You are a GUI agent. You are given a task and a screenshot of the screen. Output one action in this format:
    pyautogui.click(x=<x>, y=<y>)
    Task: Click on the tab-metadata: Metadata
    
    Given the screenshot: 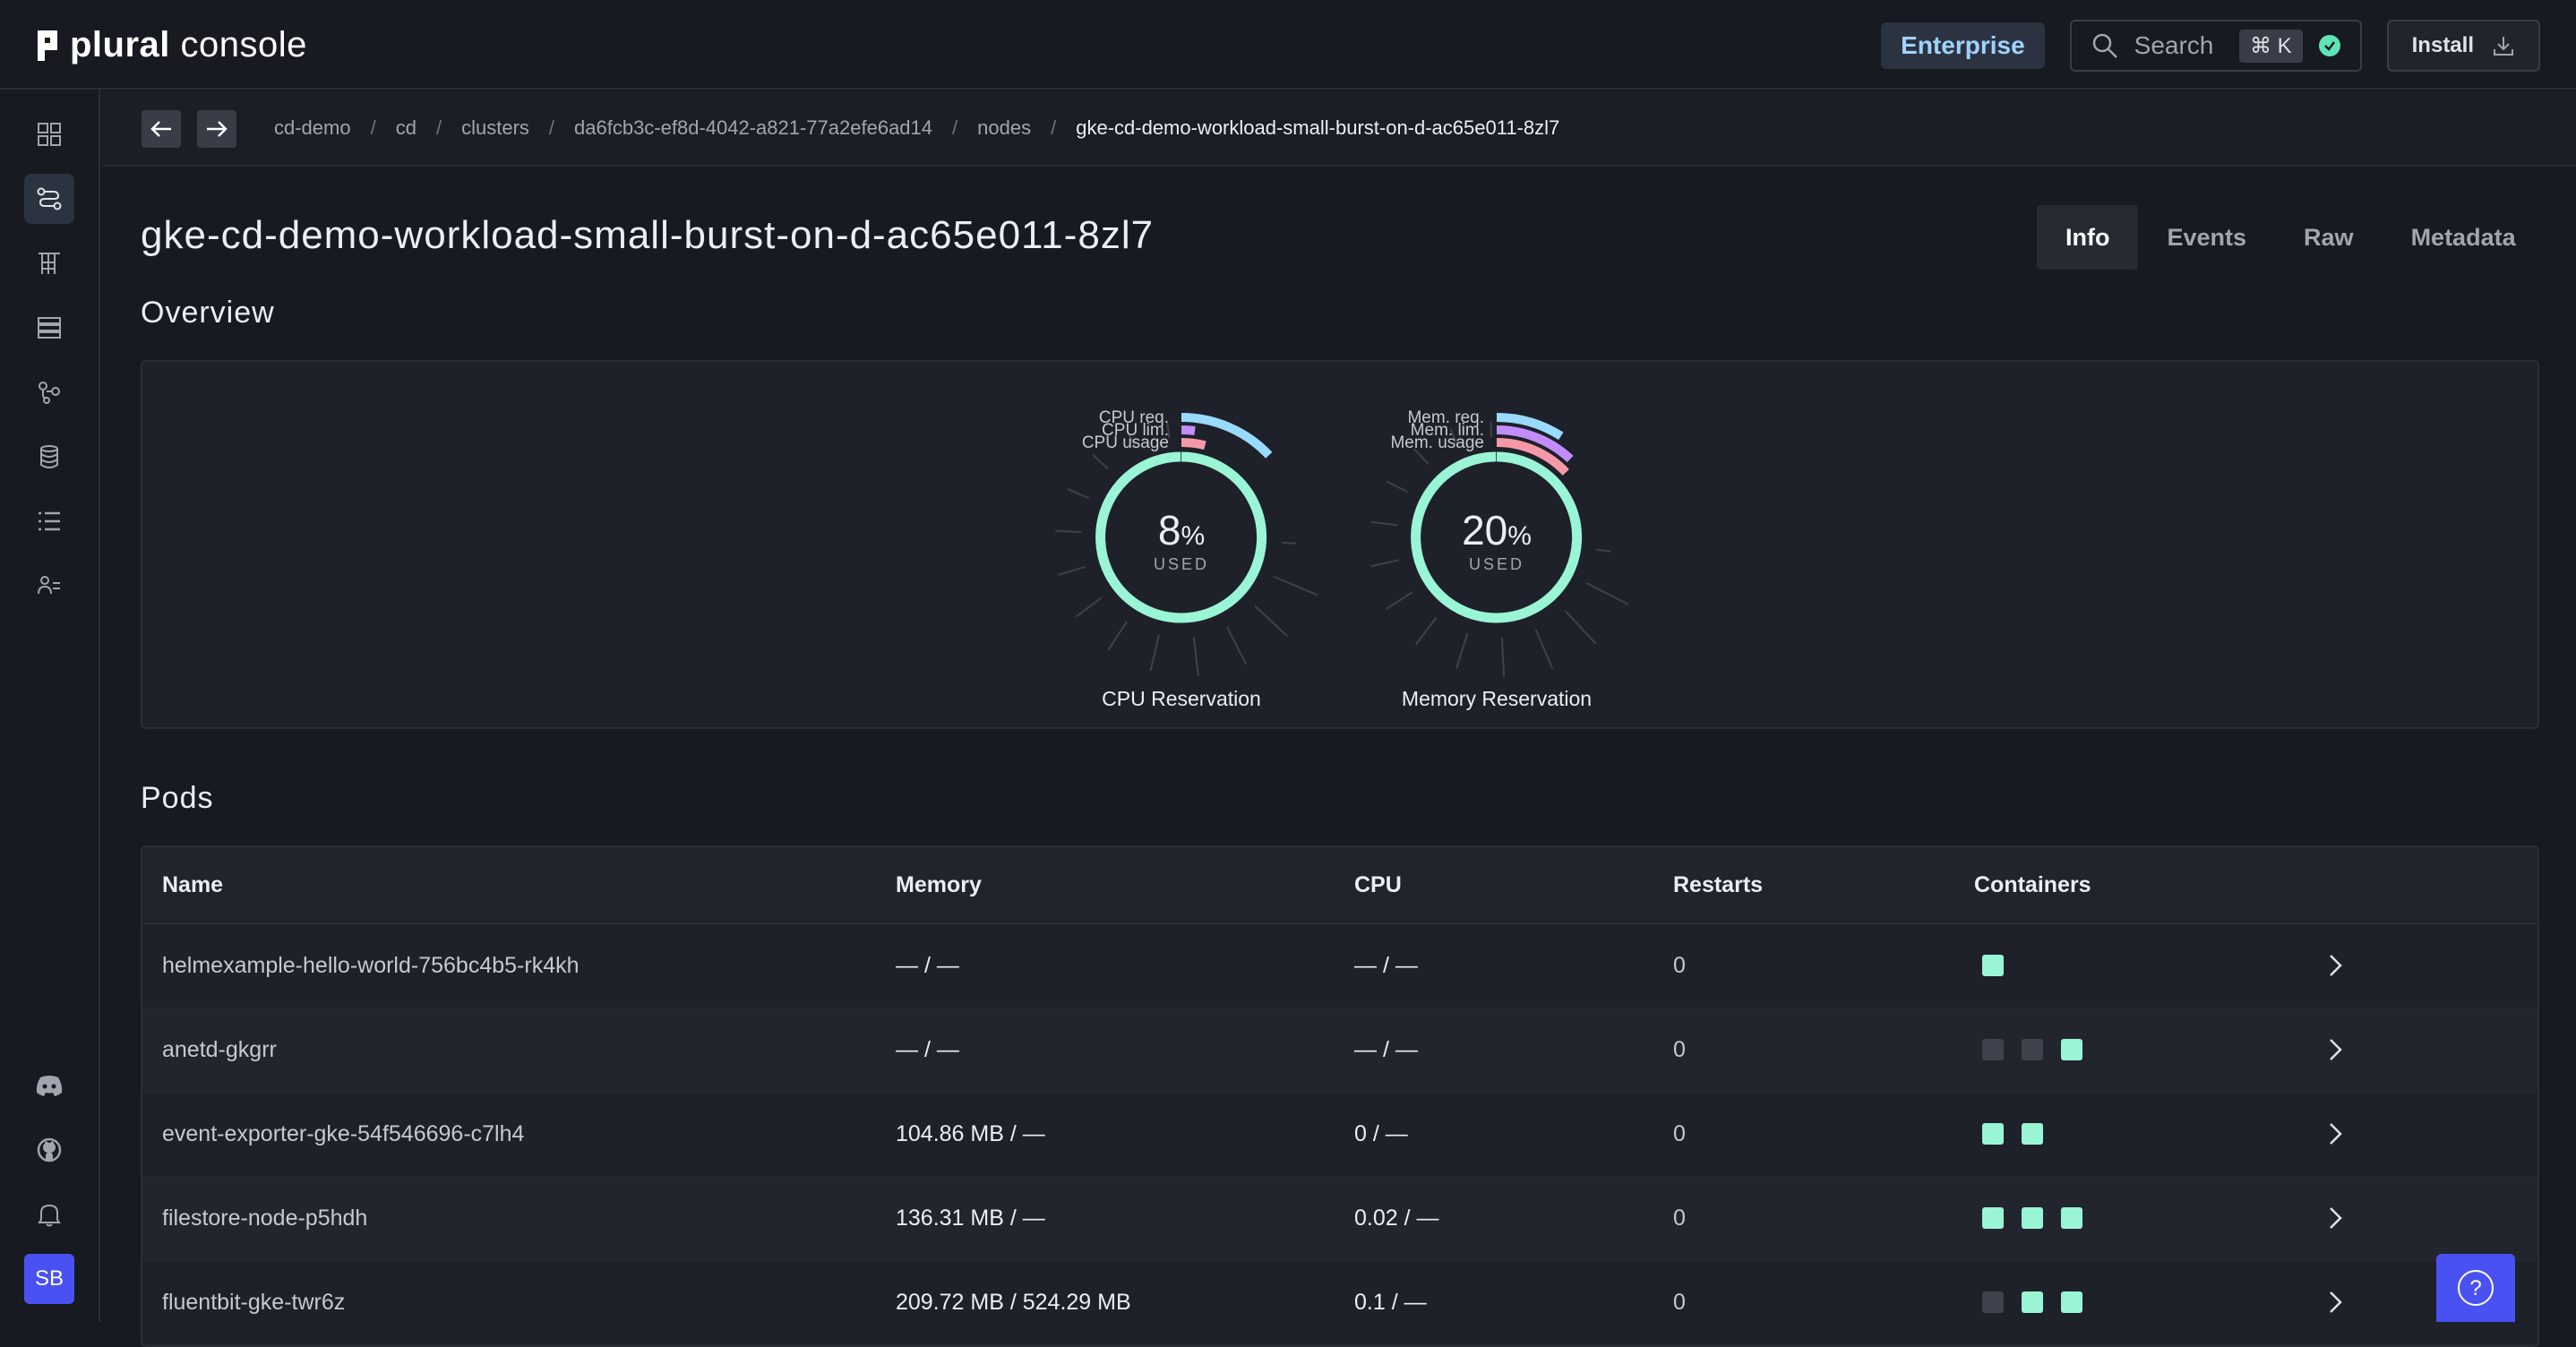 What is the action you would take?
    pyautogui.click(x=2464, y=238)
    